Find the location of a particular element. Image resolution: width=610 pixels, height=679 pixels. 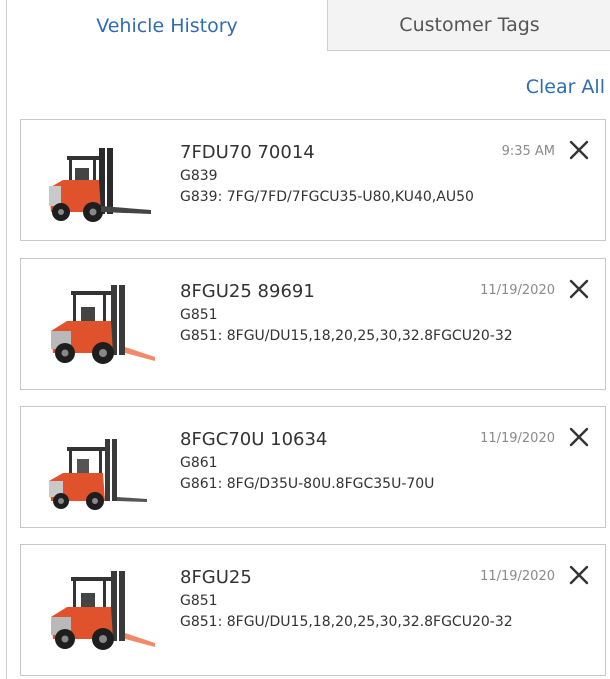

tab-customer-tags: Customer Tags is located at coordinates (468, 25).